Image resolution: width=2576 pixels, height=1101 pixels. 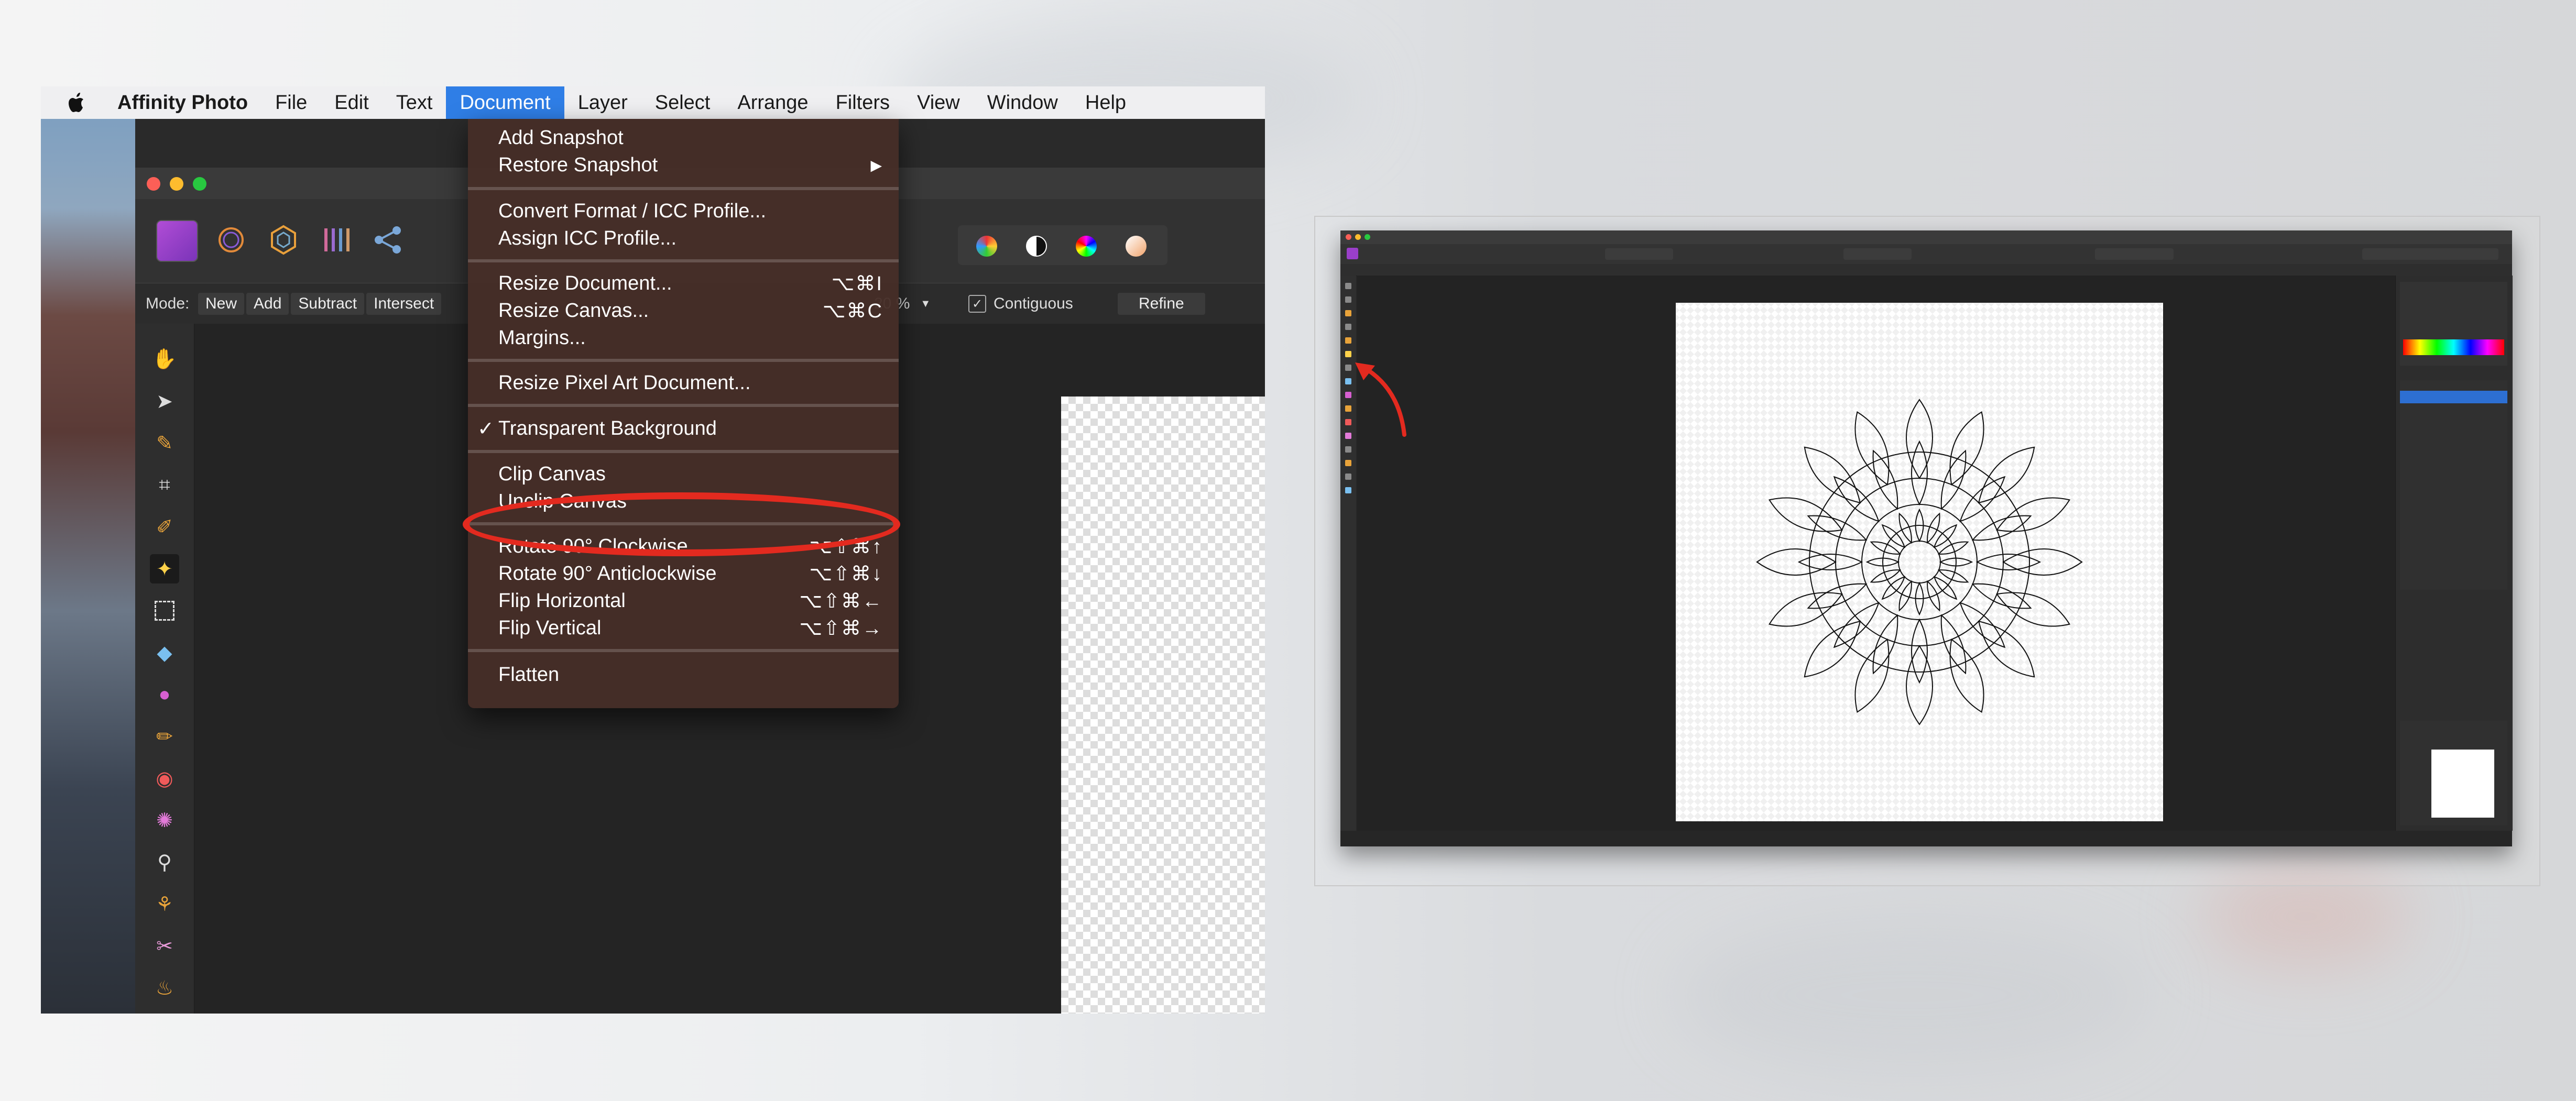 I want to click on move-icon, so click(x=1348, y=299).